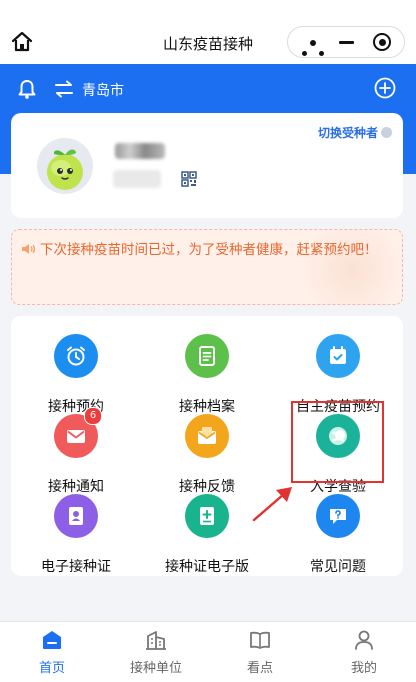  Describe the element at coordinates (338, 516) in the screenshot. I see `question-chat-icon` at that location.